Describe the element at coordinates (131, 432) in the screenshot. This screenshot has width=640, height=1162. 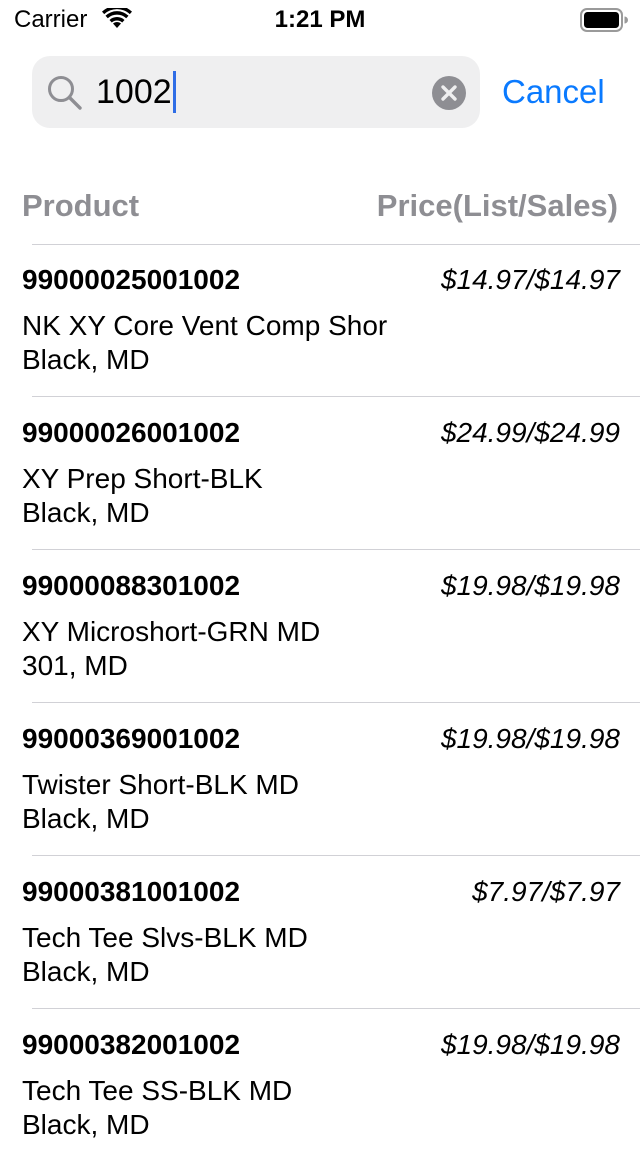
I see `product-sku: 99000026001002` at that location.